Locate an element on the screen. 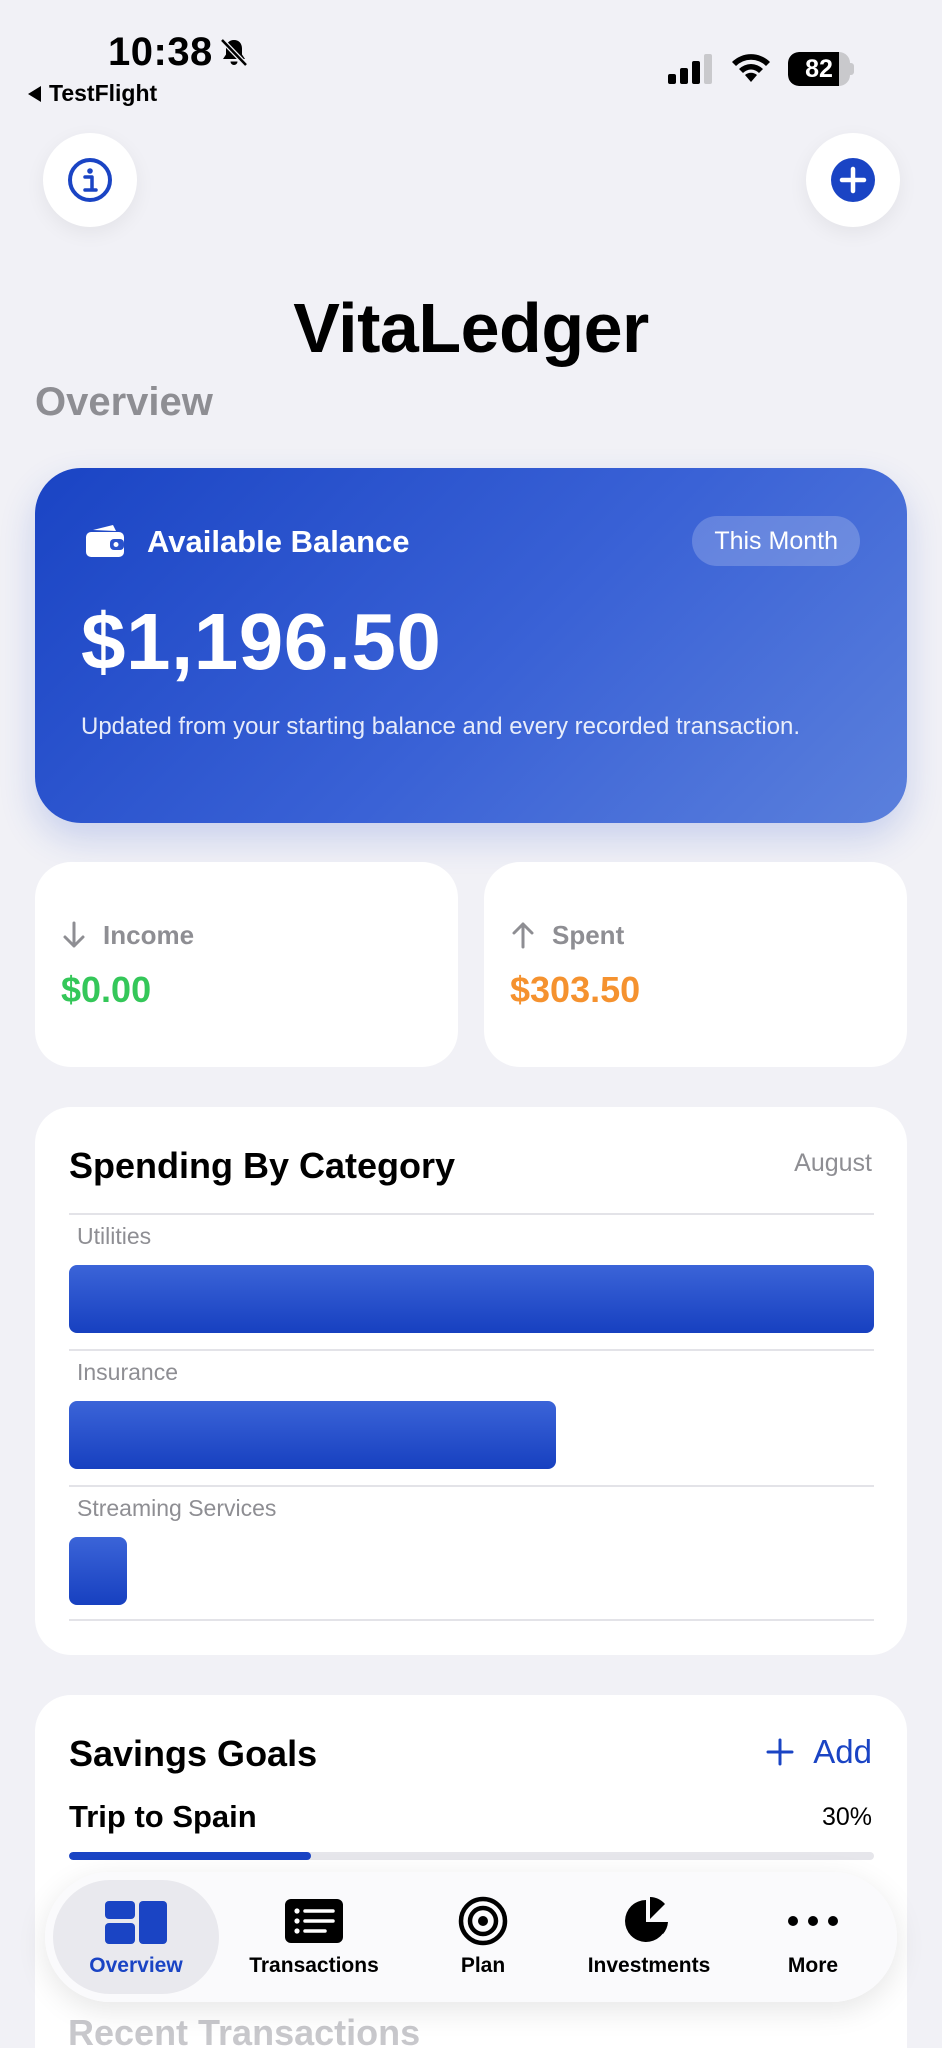 Image resolution: width=942 pixels, height=2048 pixels. savings-title: Savings Goals is located at coordinates (193, 1753).